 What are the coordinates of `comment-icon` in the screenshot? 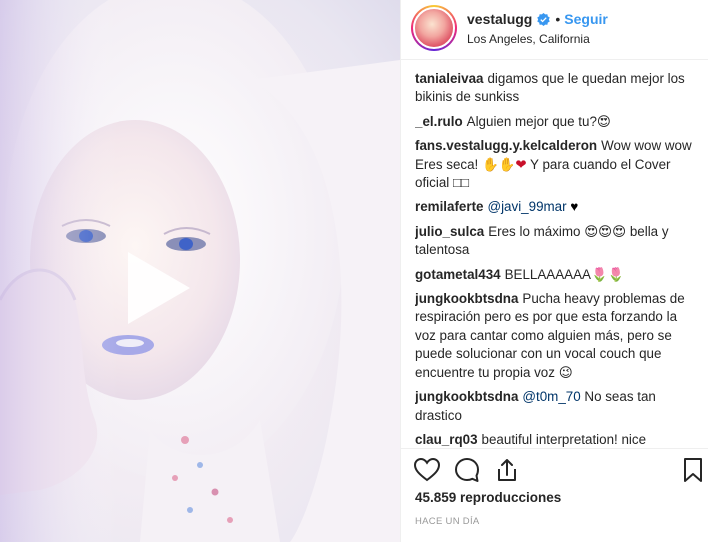 It's located at (467, 470).